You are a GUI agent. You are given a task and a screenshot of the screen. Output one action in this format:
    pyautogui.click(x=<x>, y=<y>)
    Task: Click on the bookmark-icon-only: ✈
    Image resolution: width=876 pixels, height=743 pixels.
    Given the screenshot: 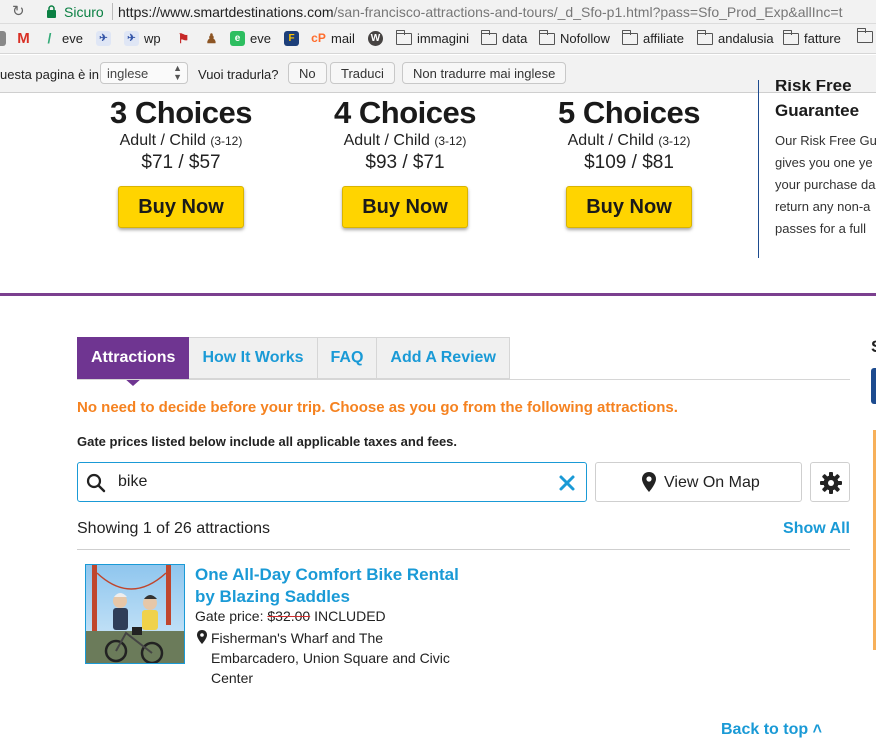 What is the action you would take?
    pyautogui.click(x=103, y=38)
    